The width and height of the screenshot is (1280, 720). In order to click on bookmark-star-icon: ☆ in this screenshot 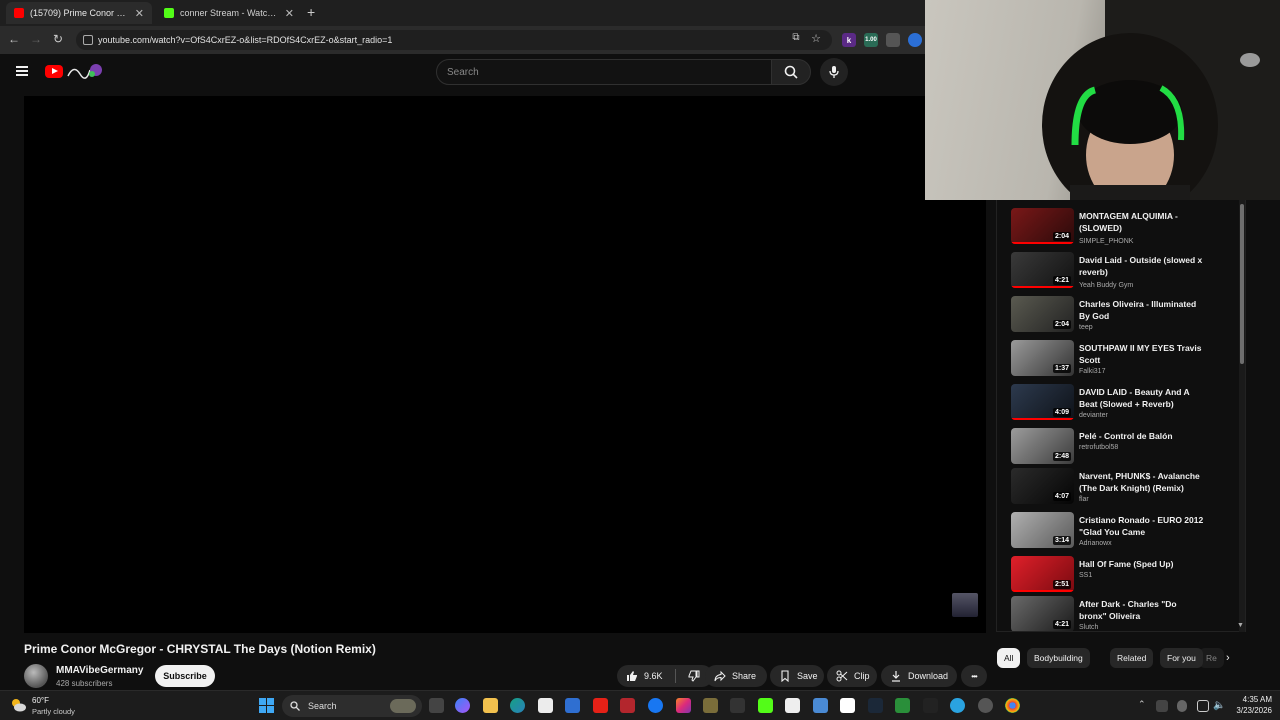, I will do `click(816, 38)`.